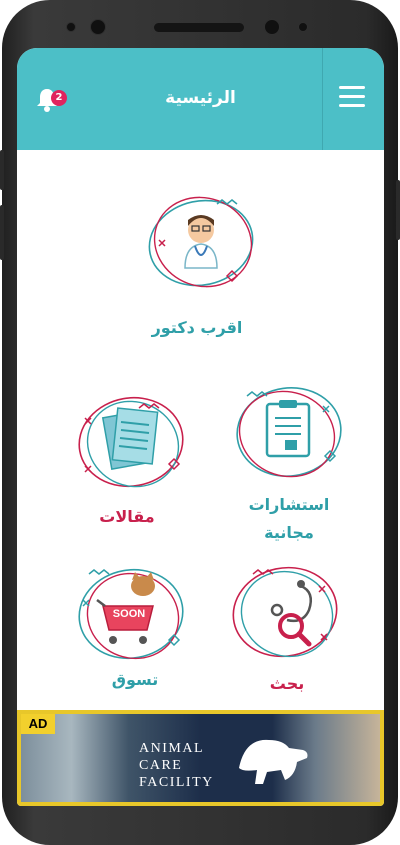 The height and width of the screenshot is (845, 400). Describe the element at coordinates (176, 782) in the screenshot. I see `ad-line-3: FACILITY` at that location.